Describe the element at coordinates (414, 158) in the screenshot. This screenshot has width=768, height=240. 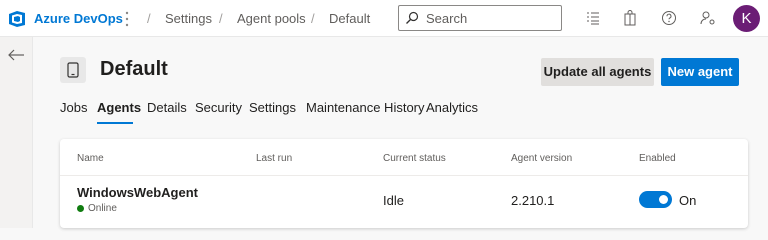
I see `column-header-current-status: Current status` at that location.